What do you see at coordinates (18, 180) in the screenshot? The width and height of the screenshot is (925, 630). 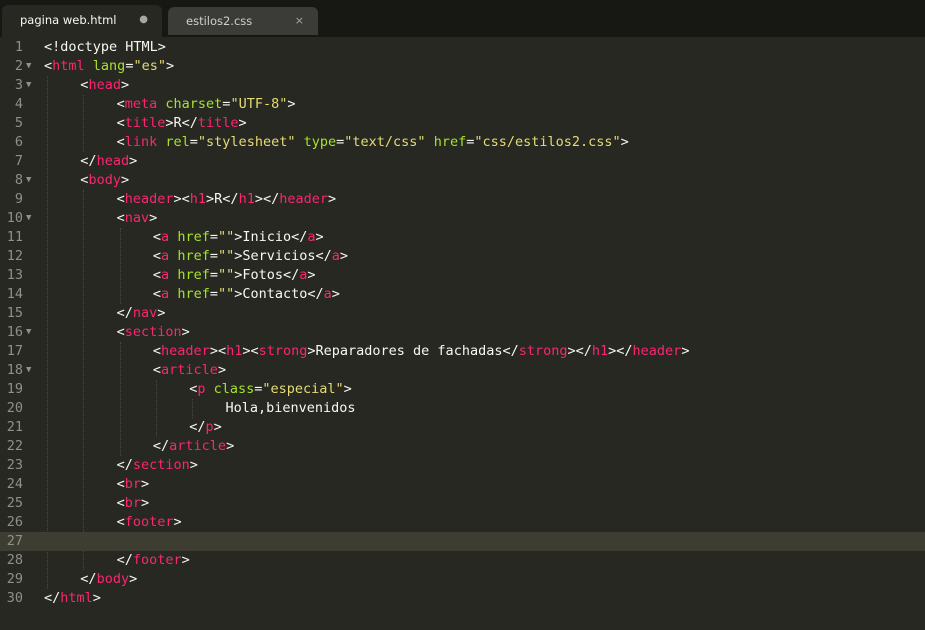 I see `line-number: 8` at bounding box center [18, 180].